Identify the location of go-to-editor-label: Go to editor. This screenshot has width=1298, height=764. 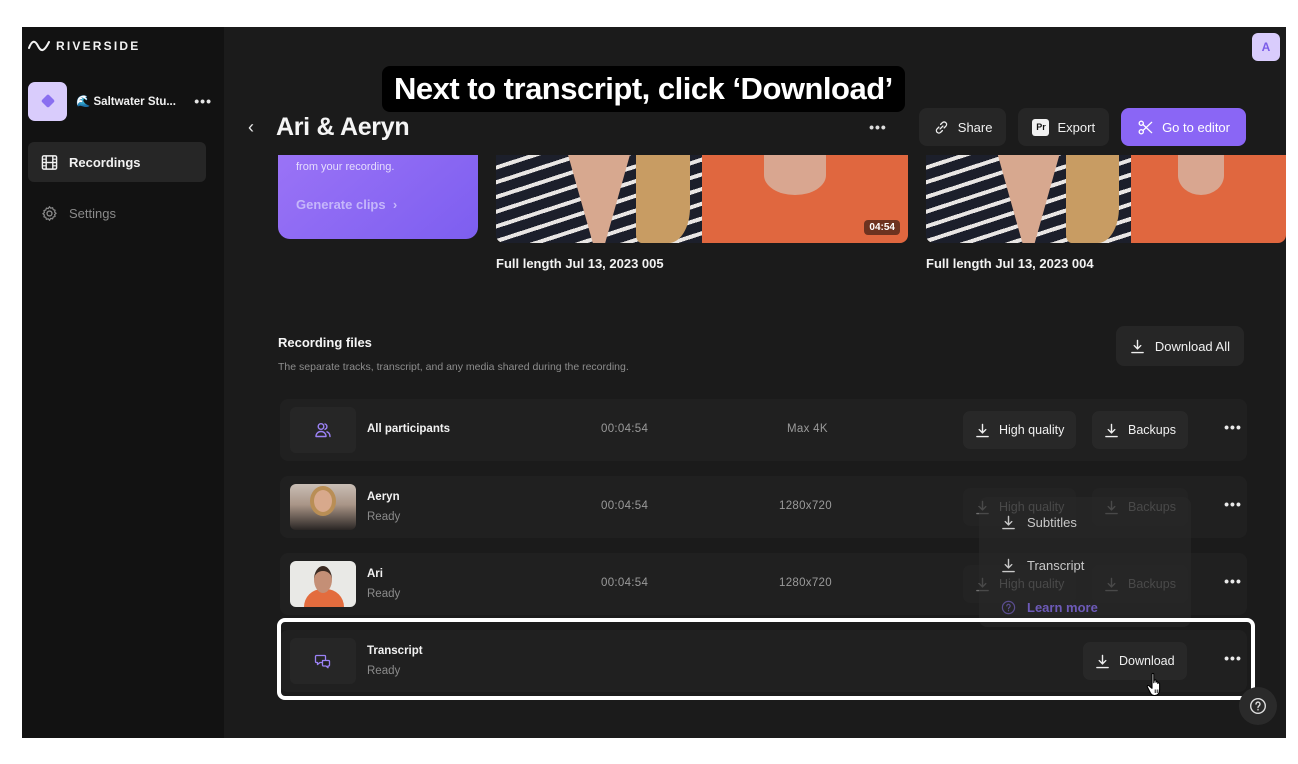
(1196, 127).